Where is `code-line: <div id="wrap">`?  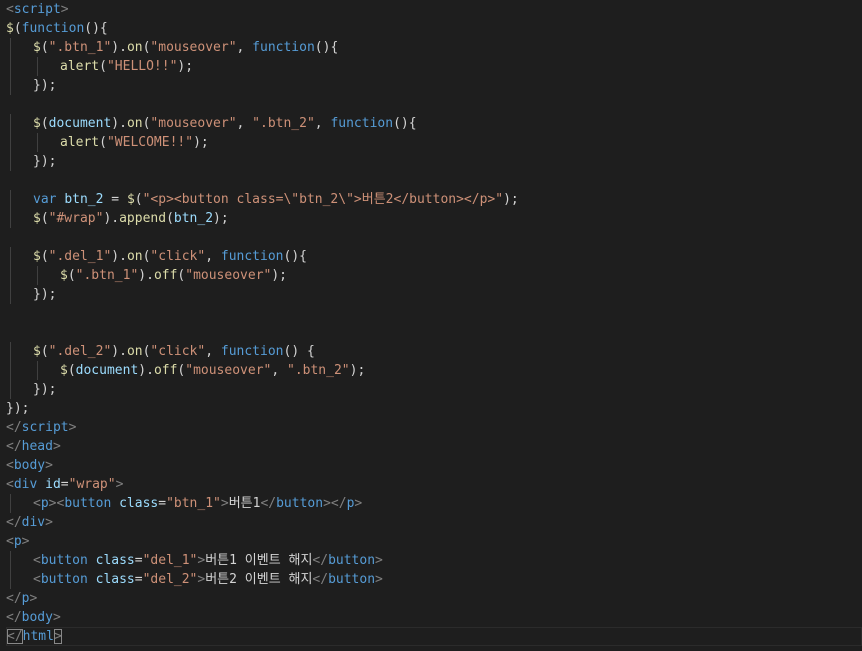 code-line: <div id="wrap"> is located at coordinates (434, 484).